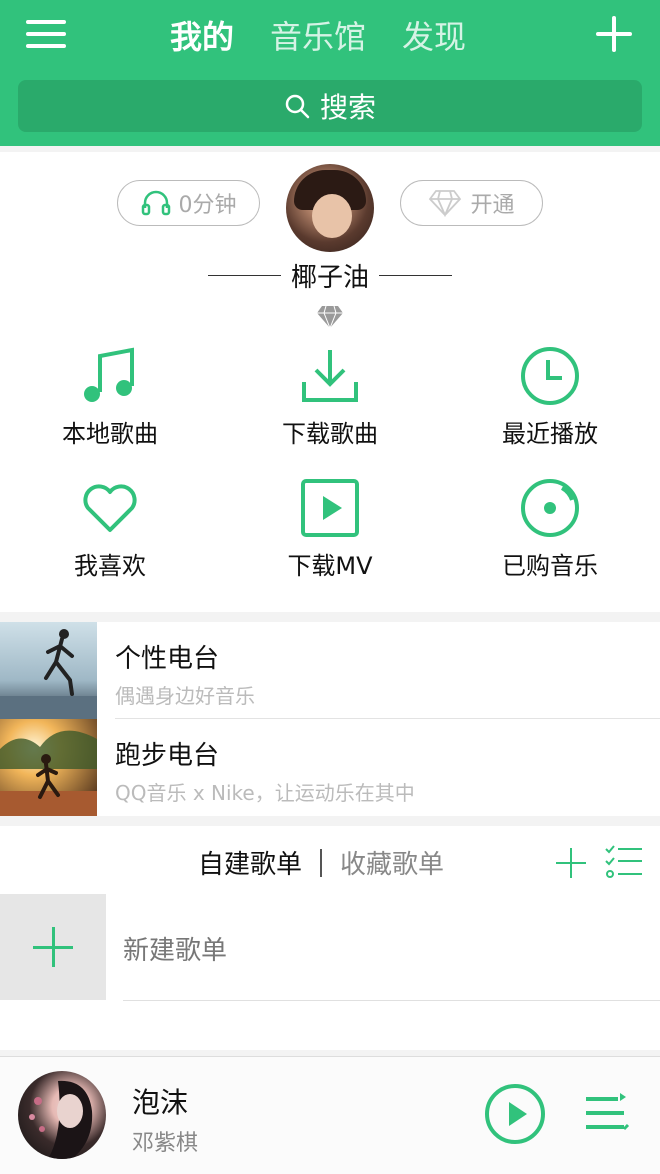 Image resolution: width=660 pixels, height=1174 pixels. I want to click on favorites-label: 我喜欢, so click(110, 566).